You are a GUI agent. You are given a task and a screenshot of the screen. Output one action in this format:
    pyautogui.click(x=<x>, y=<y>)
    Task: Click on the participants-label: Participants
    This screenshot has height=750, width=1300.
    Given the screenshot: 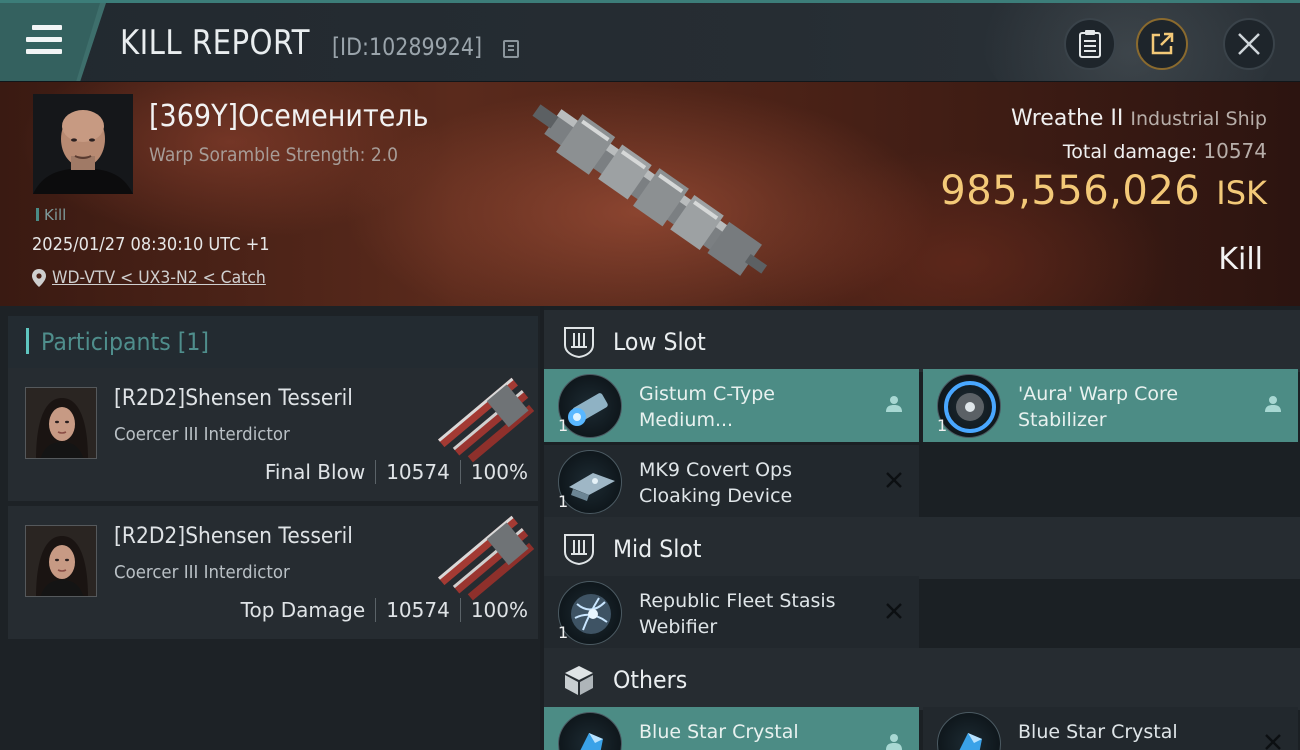 What is the action you would take?
    pyautogui.click(x=106, y=342)
    